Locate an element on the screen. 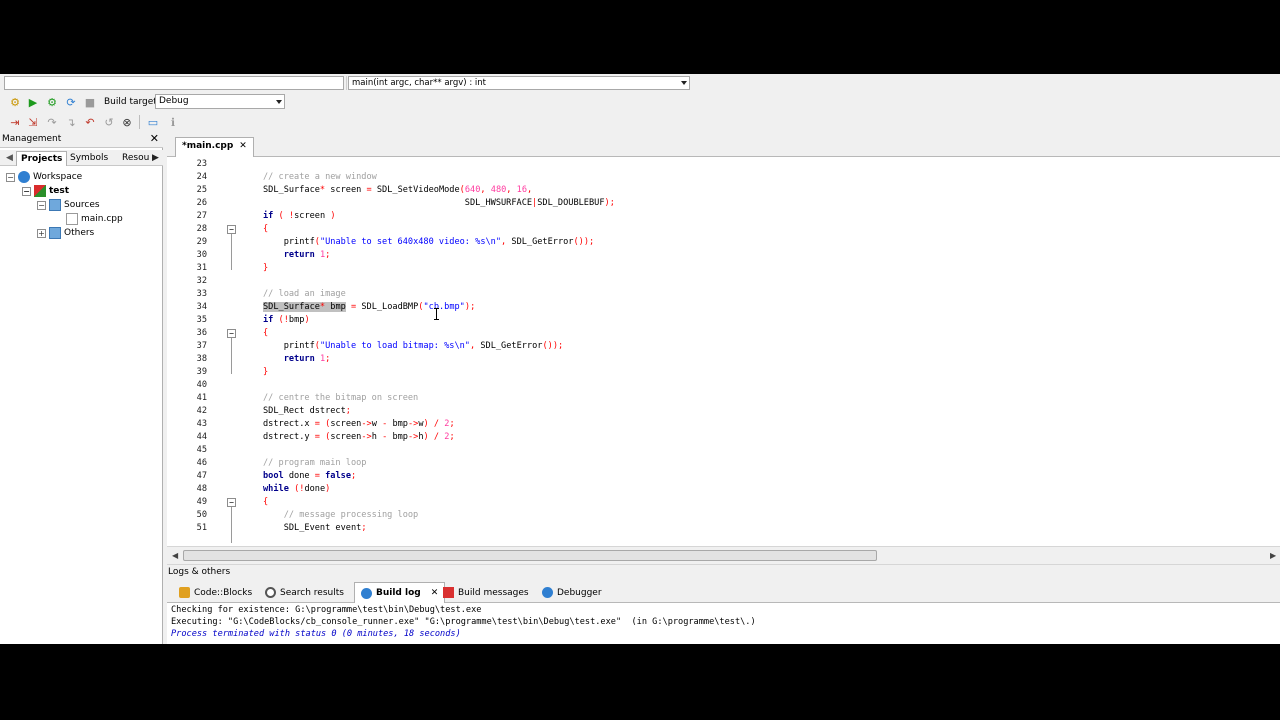 The width and height of the screenshot is (1280, 720). debugger-toolbar: ⇥ ⇲ ↷ ↴ ↶ ↺ ⊗ ▭ ℹ is located at coordinates (640, 122).